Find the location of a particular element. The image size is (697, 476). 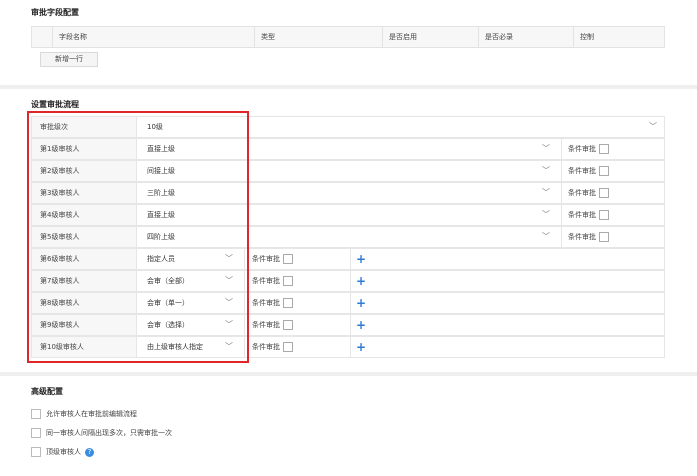

advanced-title: 高级配置 is located at coordinates (47, 391).